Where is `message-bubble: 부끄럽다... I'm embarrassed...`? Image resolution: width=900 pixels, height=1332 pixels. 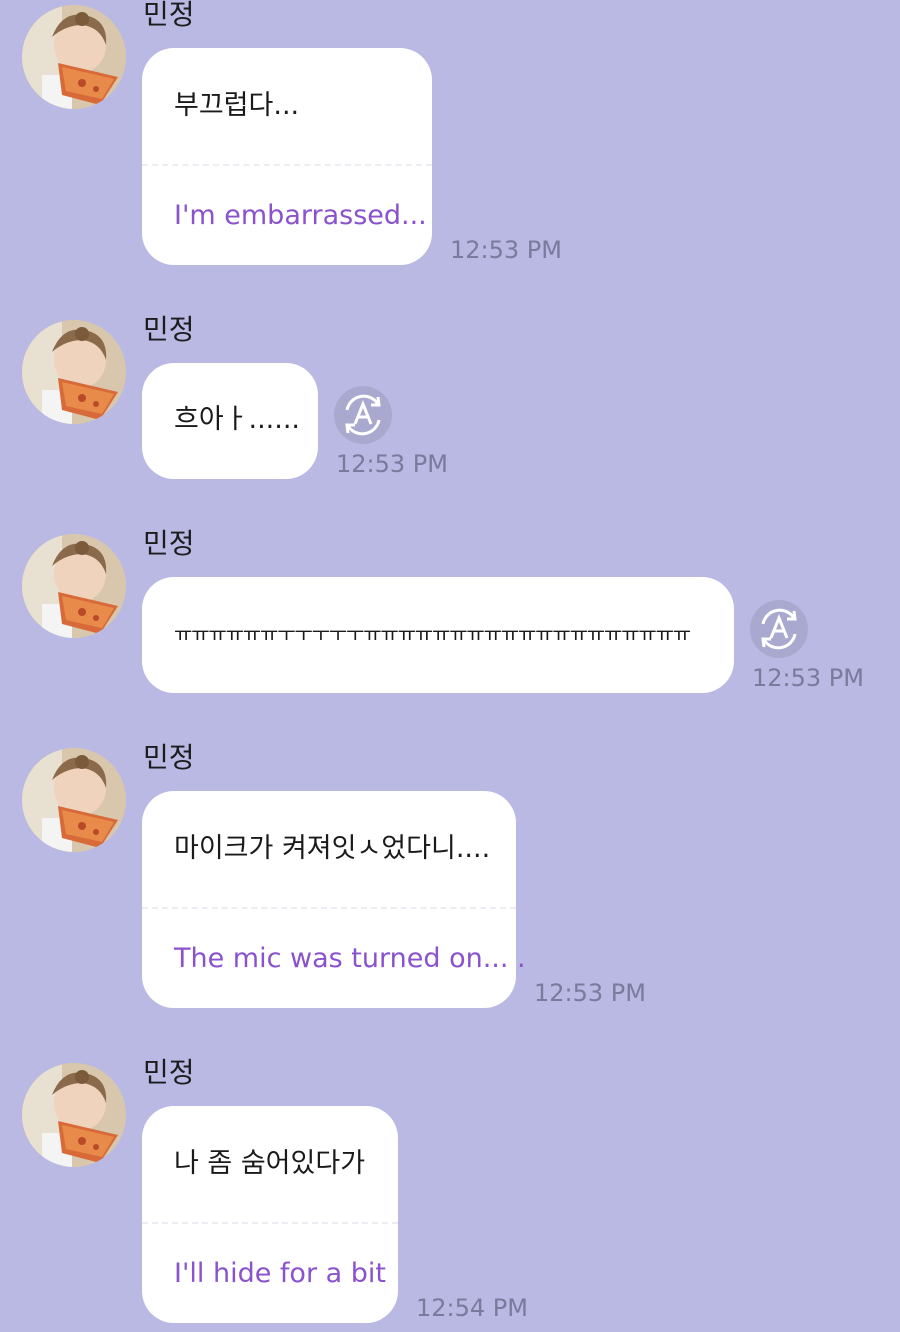
message-bubble: 부끄럽다... I'm embarrassed... is located at coordinates (287, 156).